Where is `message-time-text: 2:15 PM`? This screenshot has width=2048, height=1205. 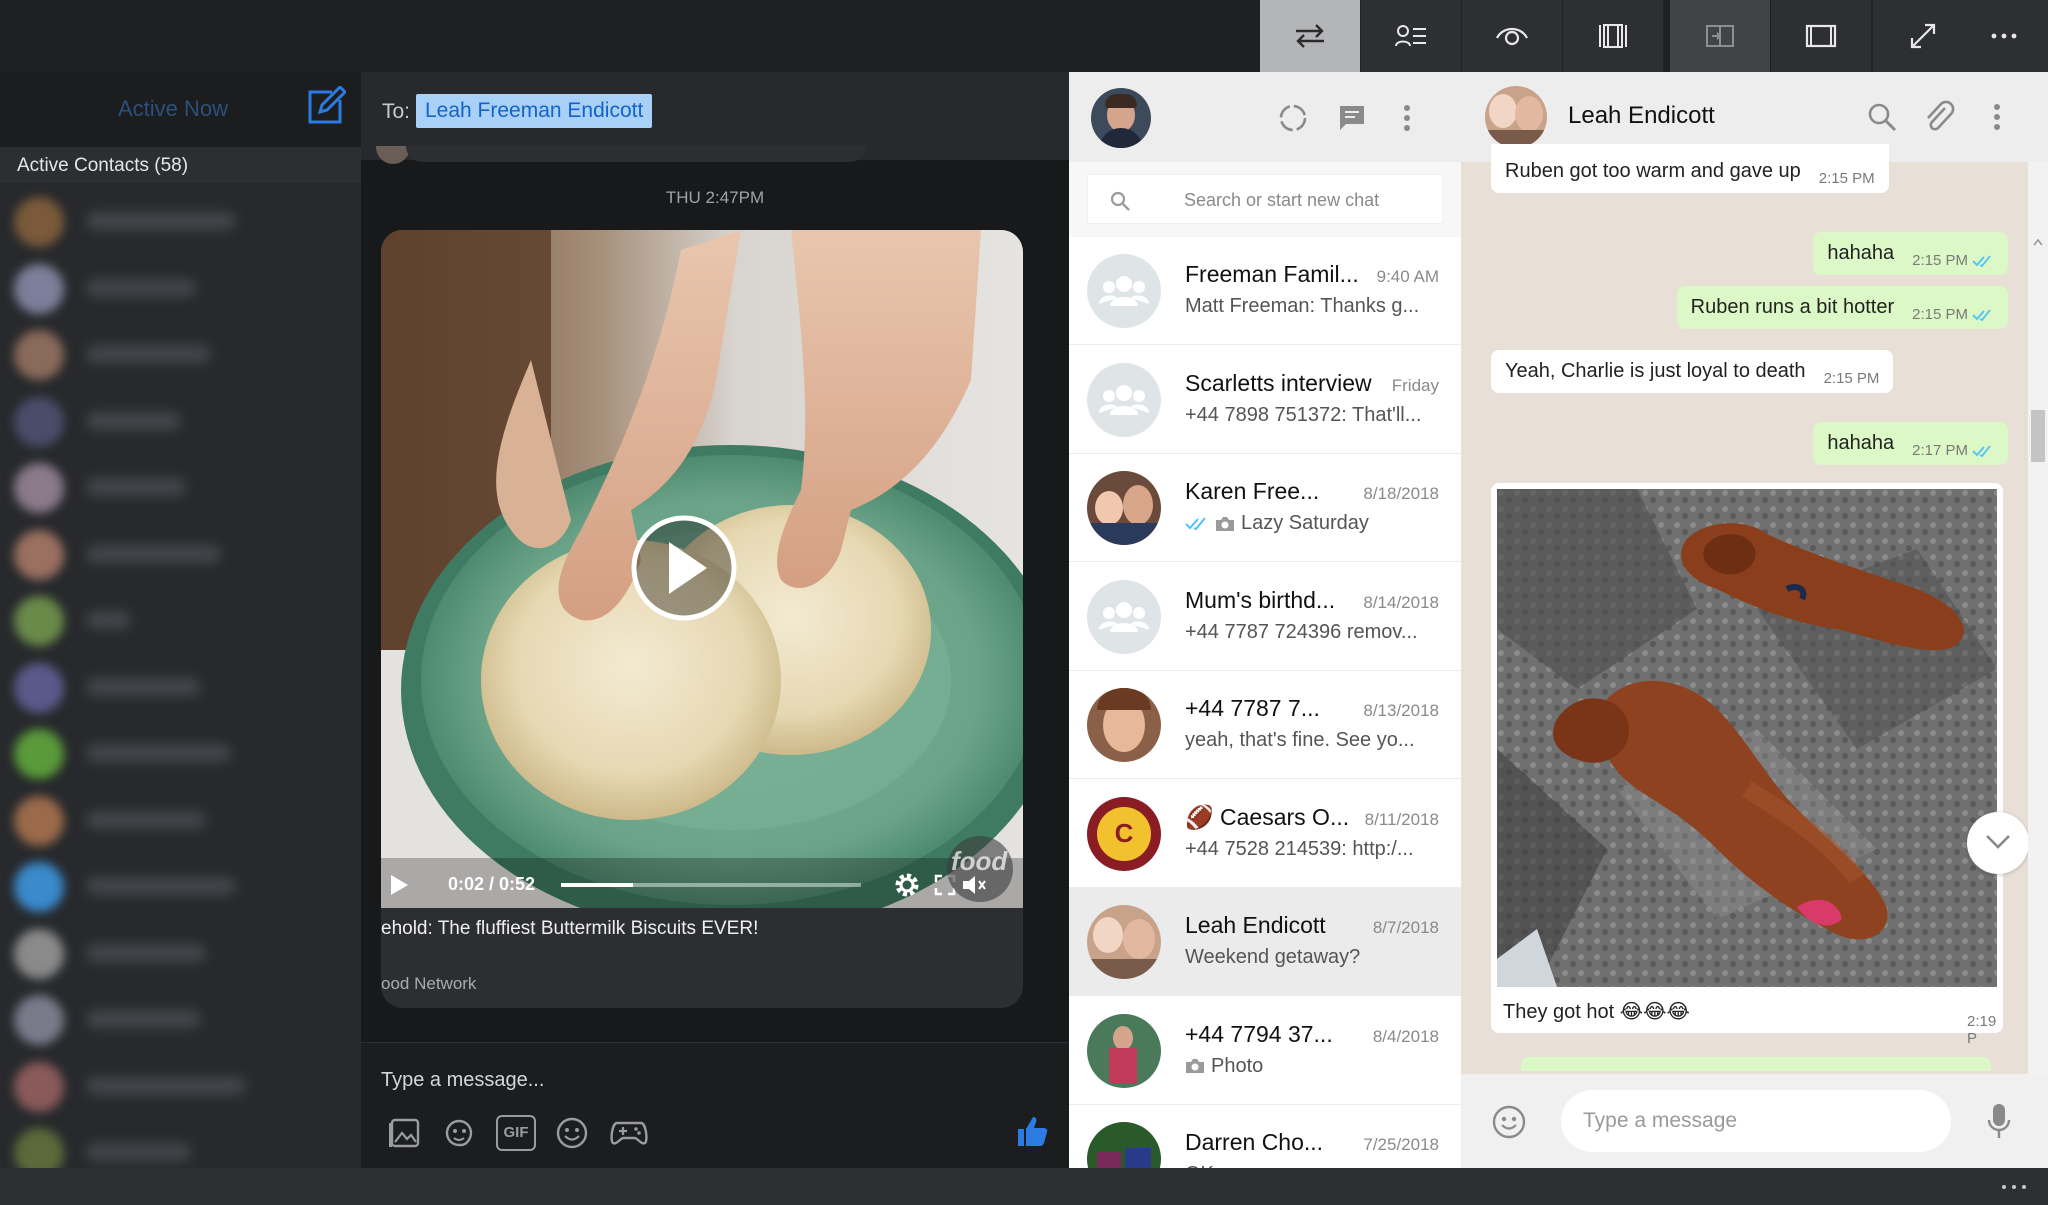
message-time-text: 2:15 PM is located at coordinates (1846, 178).